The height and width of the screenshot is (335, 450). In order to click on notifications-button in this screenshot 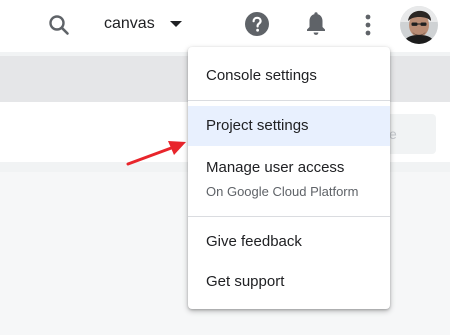, I will do `click(316, 24)`.